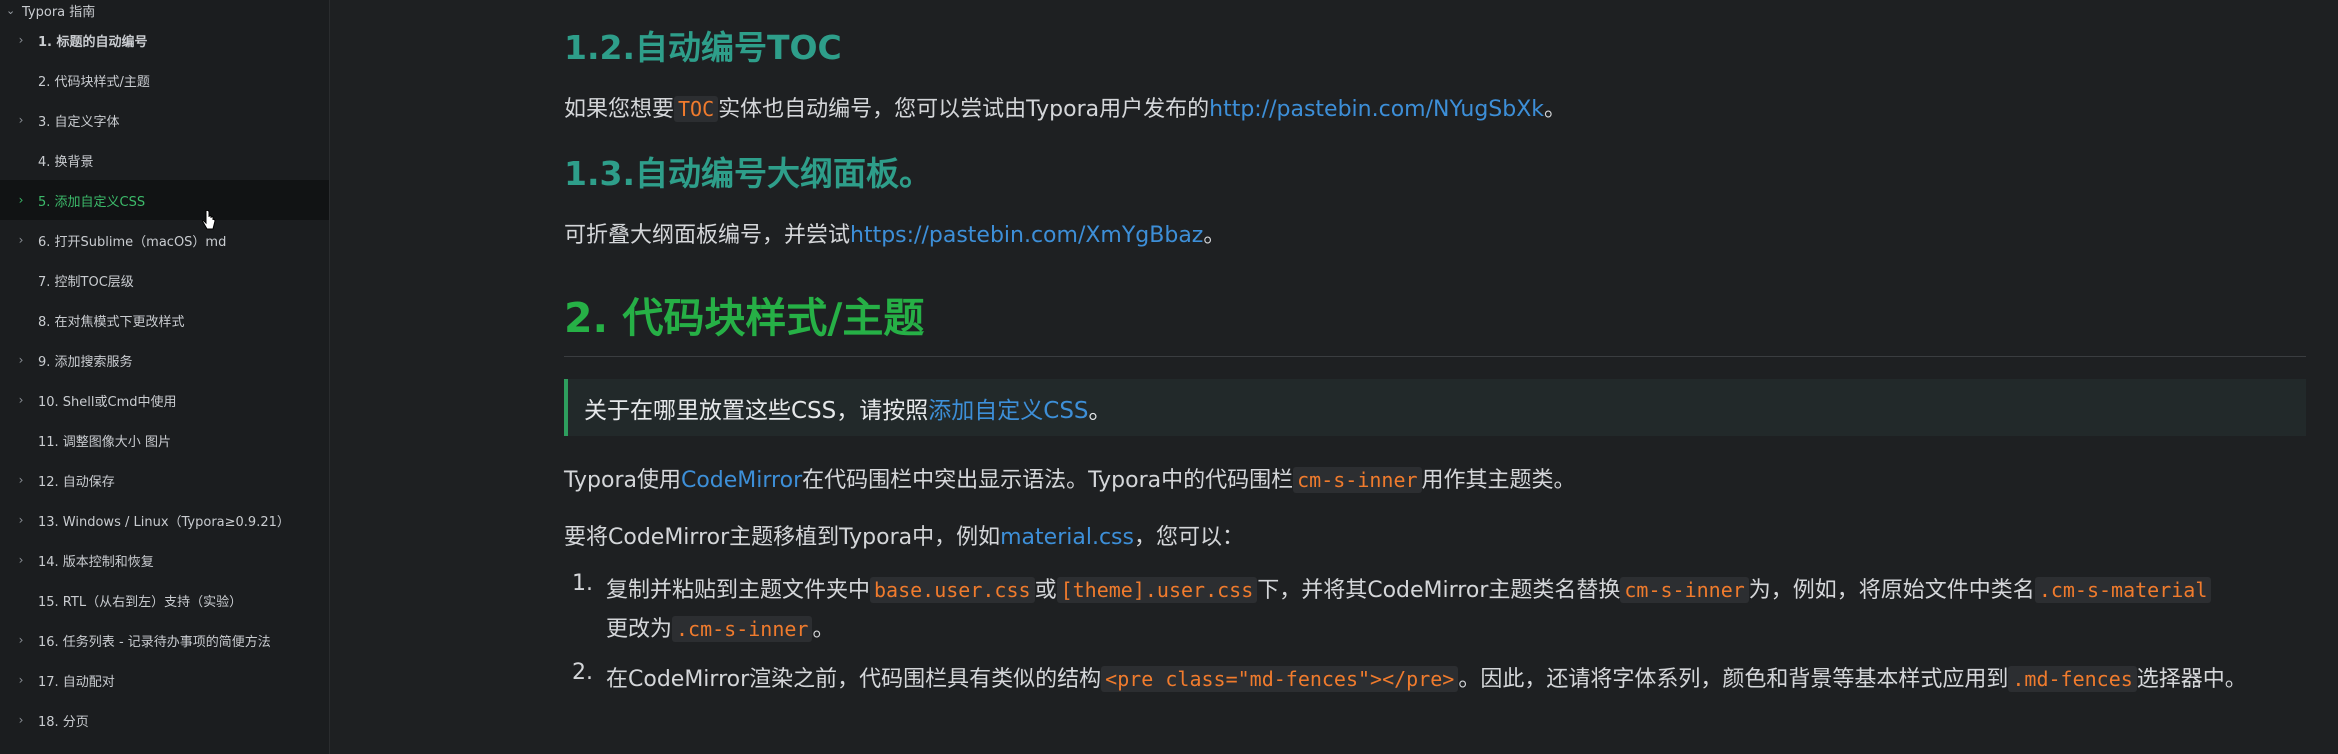 The image size is (2338, 754). I want to click on heading-2: 2. 代码块样式/主题, so click(744, 318).